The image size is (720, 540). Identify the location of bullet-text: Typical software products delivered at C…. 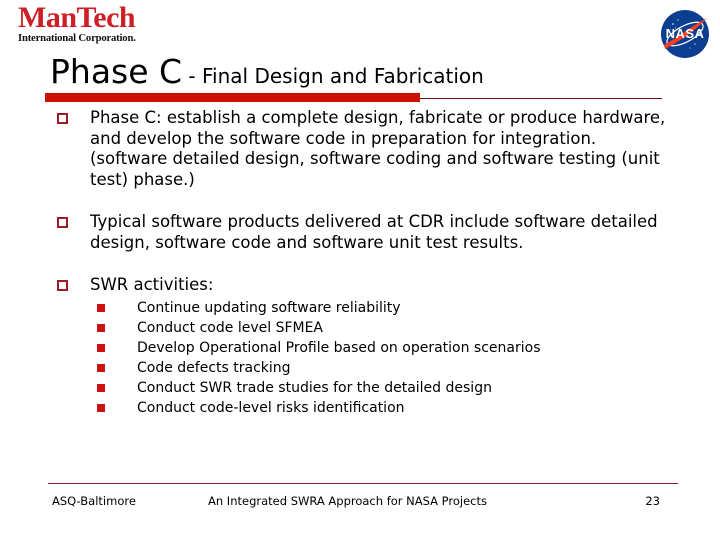
(374, 232).